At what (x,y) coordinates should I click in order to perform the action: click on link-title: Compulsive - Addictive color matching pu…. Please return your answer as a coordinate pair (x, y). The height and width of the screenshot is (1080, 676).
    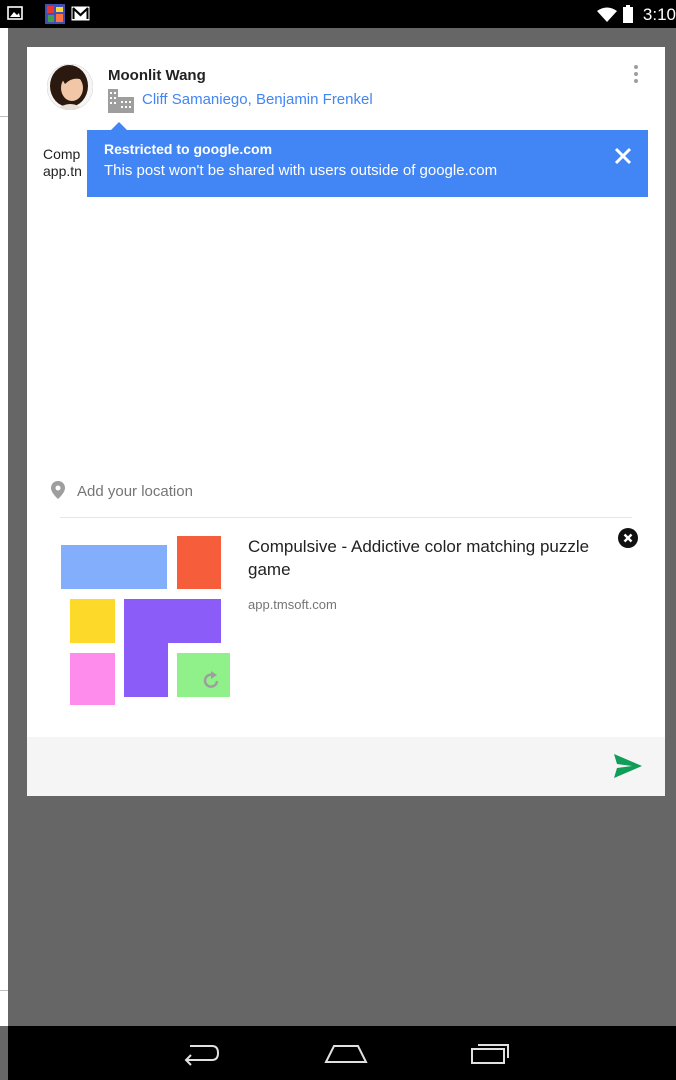
    Looking at the image, I should click on (433, 558).